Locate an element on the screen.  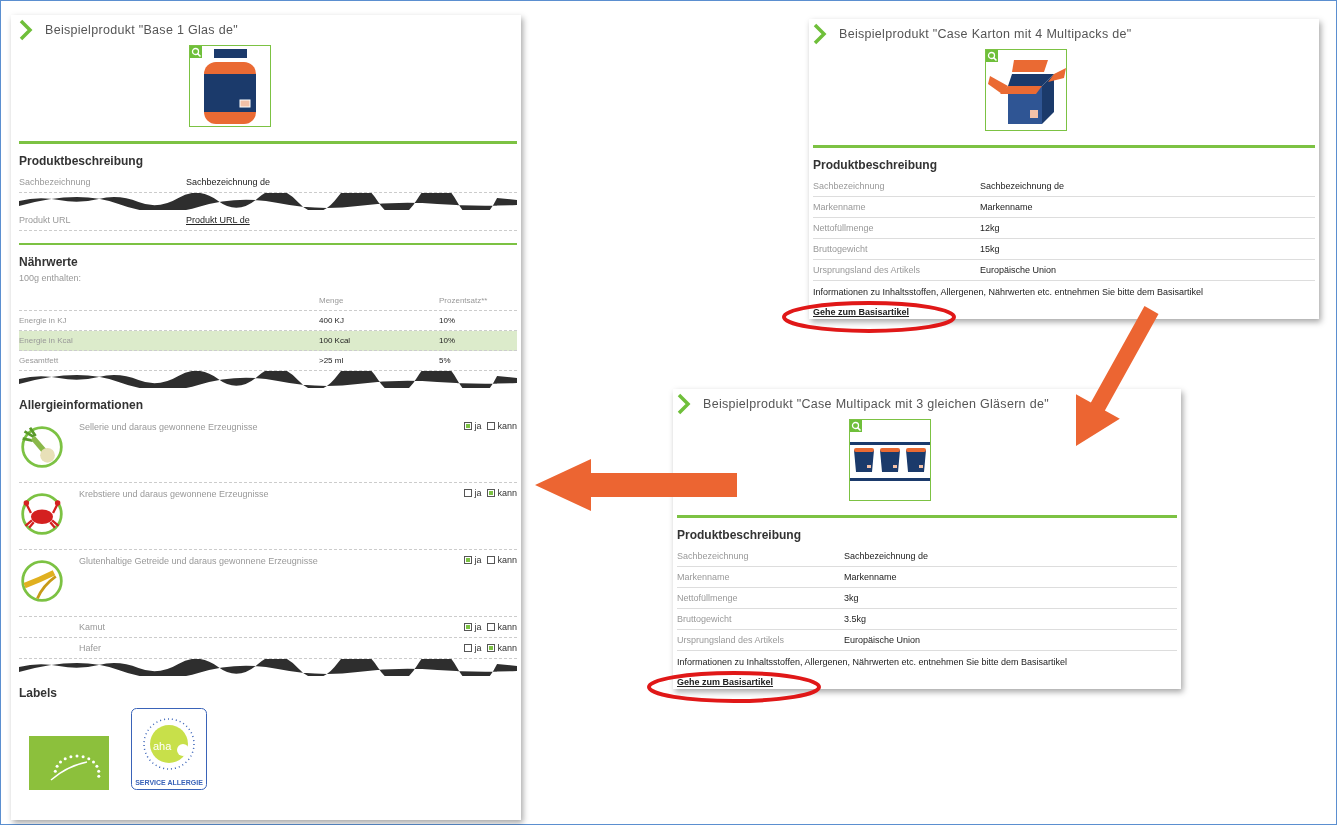
column-header: Prozentsatz** is located at coordinates (464, 300).